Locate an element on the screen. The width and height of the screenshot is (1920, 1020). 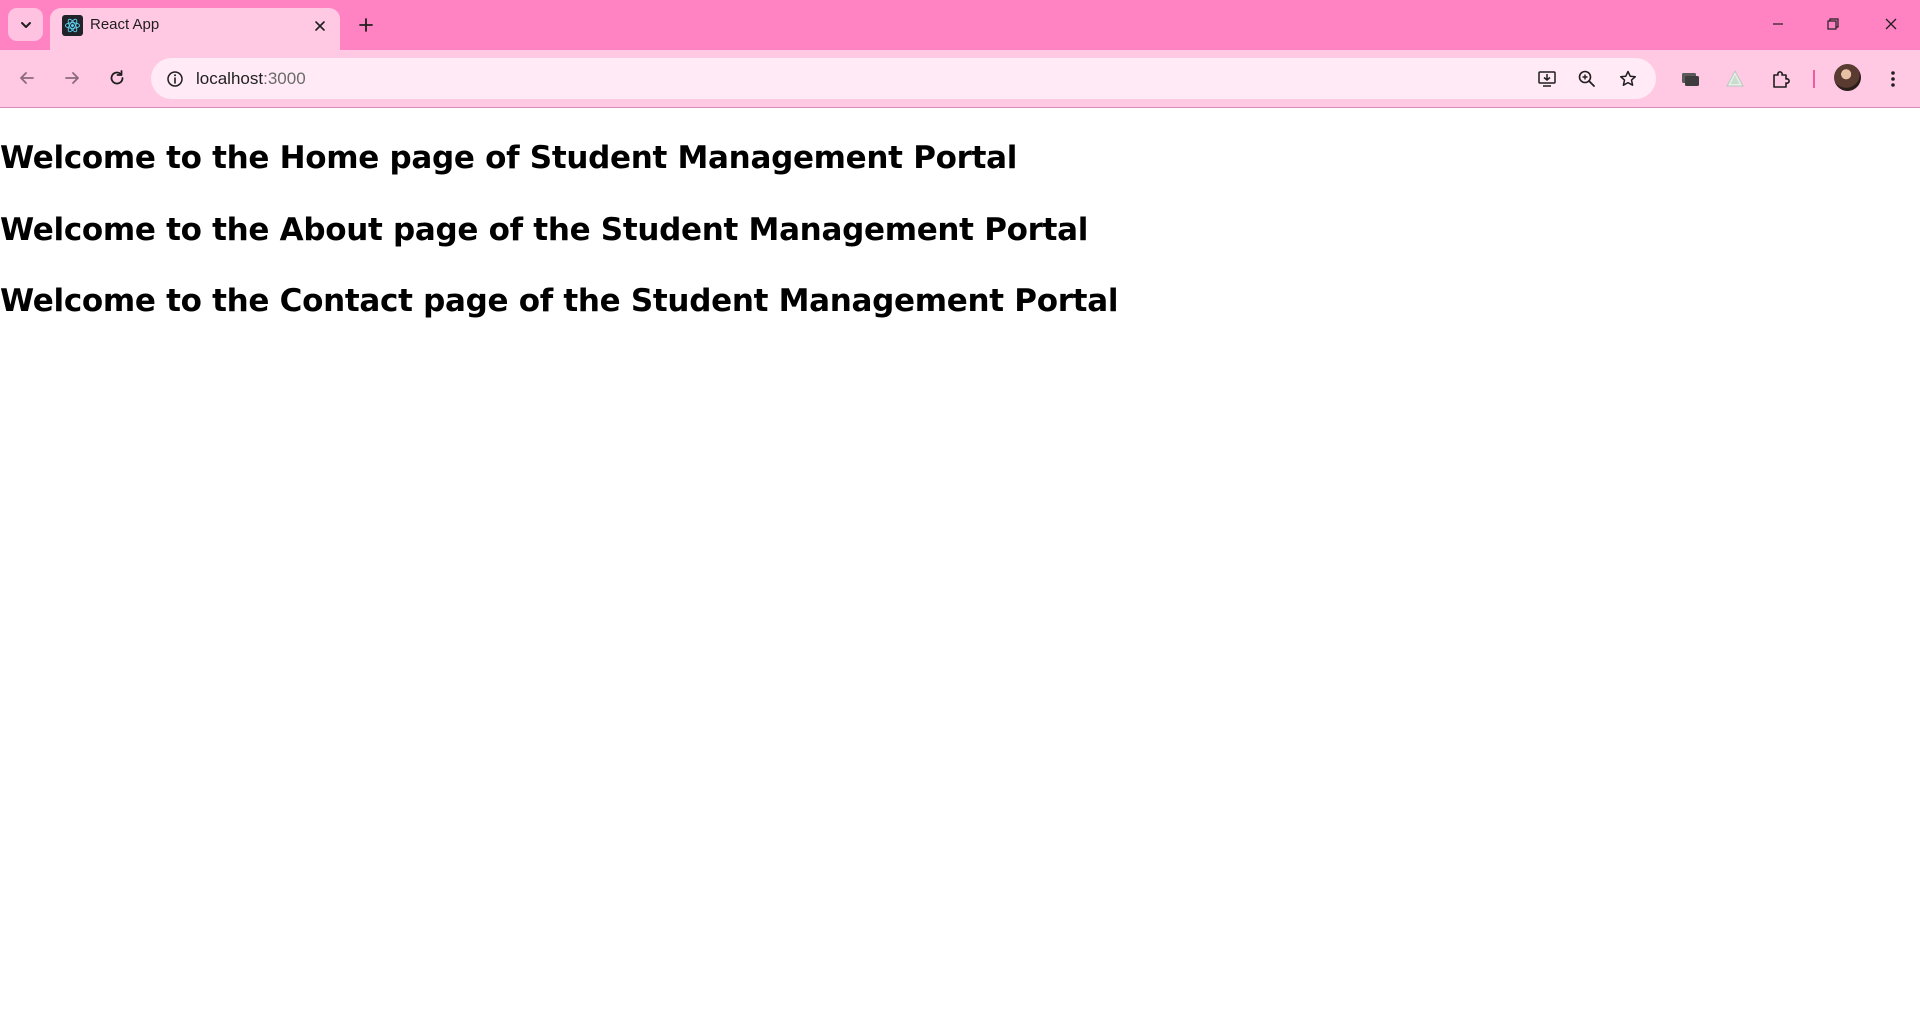
new-tab-button is located at coordinates (366, 25).